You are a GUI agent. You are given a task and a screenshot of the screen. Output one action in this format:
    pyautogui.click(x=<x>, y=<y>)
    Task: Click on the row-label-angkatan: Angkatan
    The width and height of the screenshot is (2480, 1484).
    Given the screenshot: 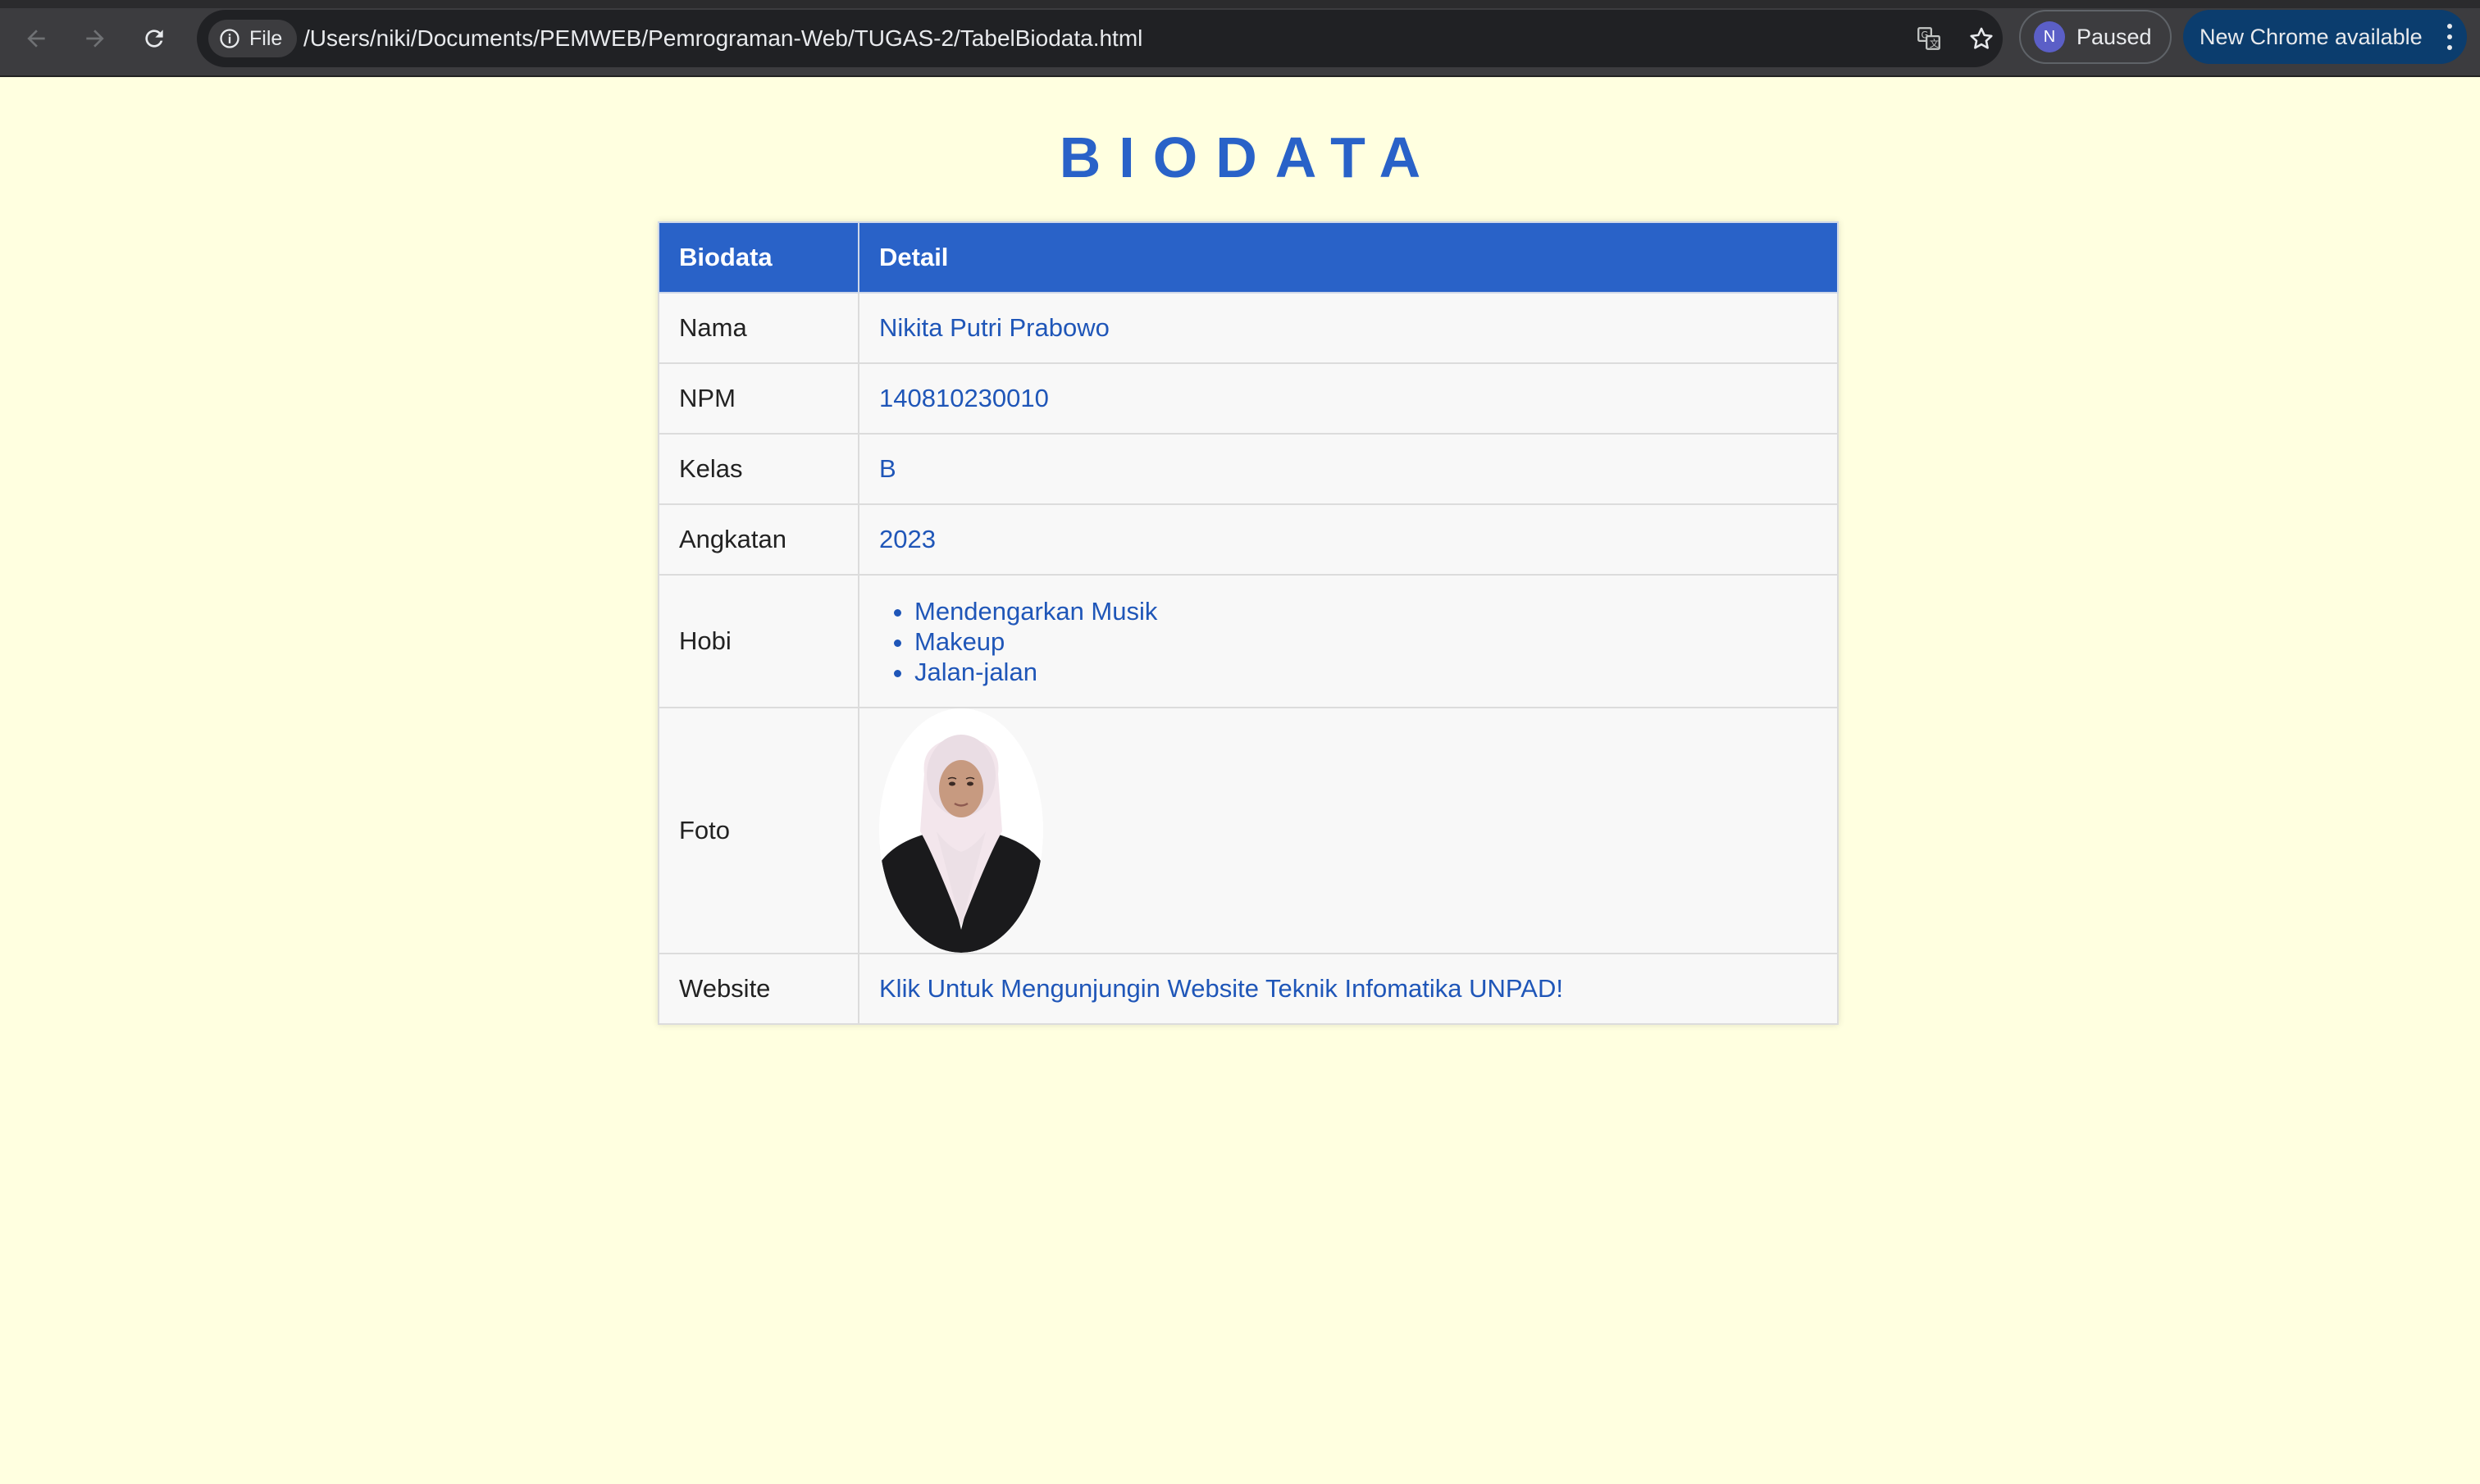 What is the action you would take?
    pyautogui.click(x=758, y=539)
    